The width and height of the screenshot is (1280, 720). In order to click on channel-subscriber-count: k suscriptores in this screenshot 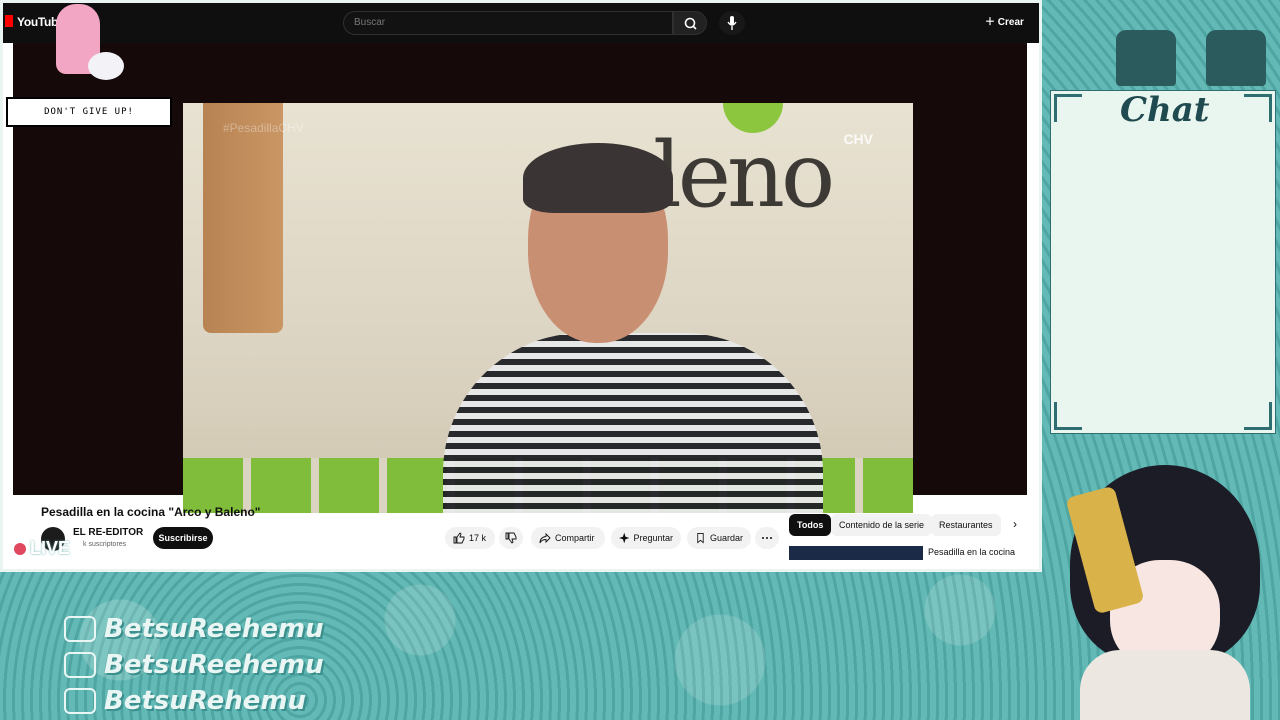, I will do `click(105, 544)`.